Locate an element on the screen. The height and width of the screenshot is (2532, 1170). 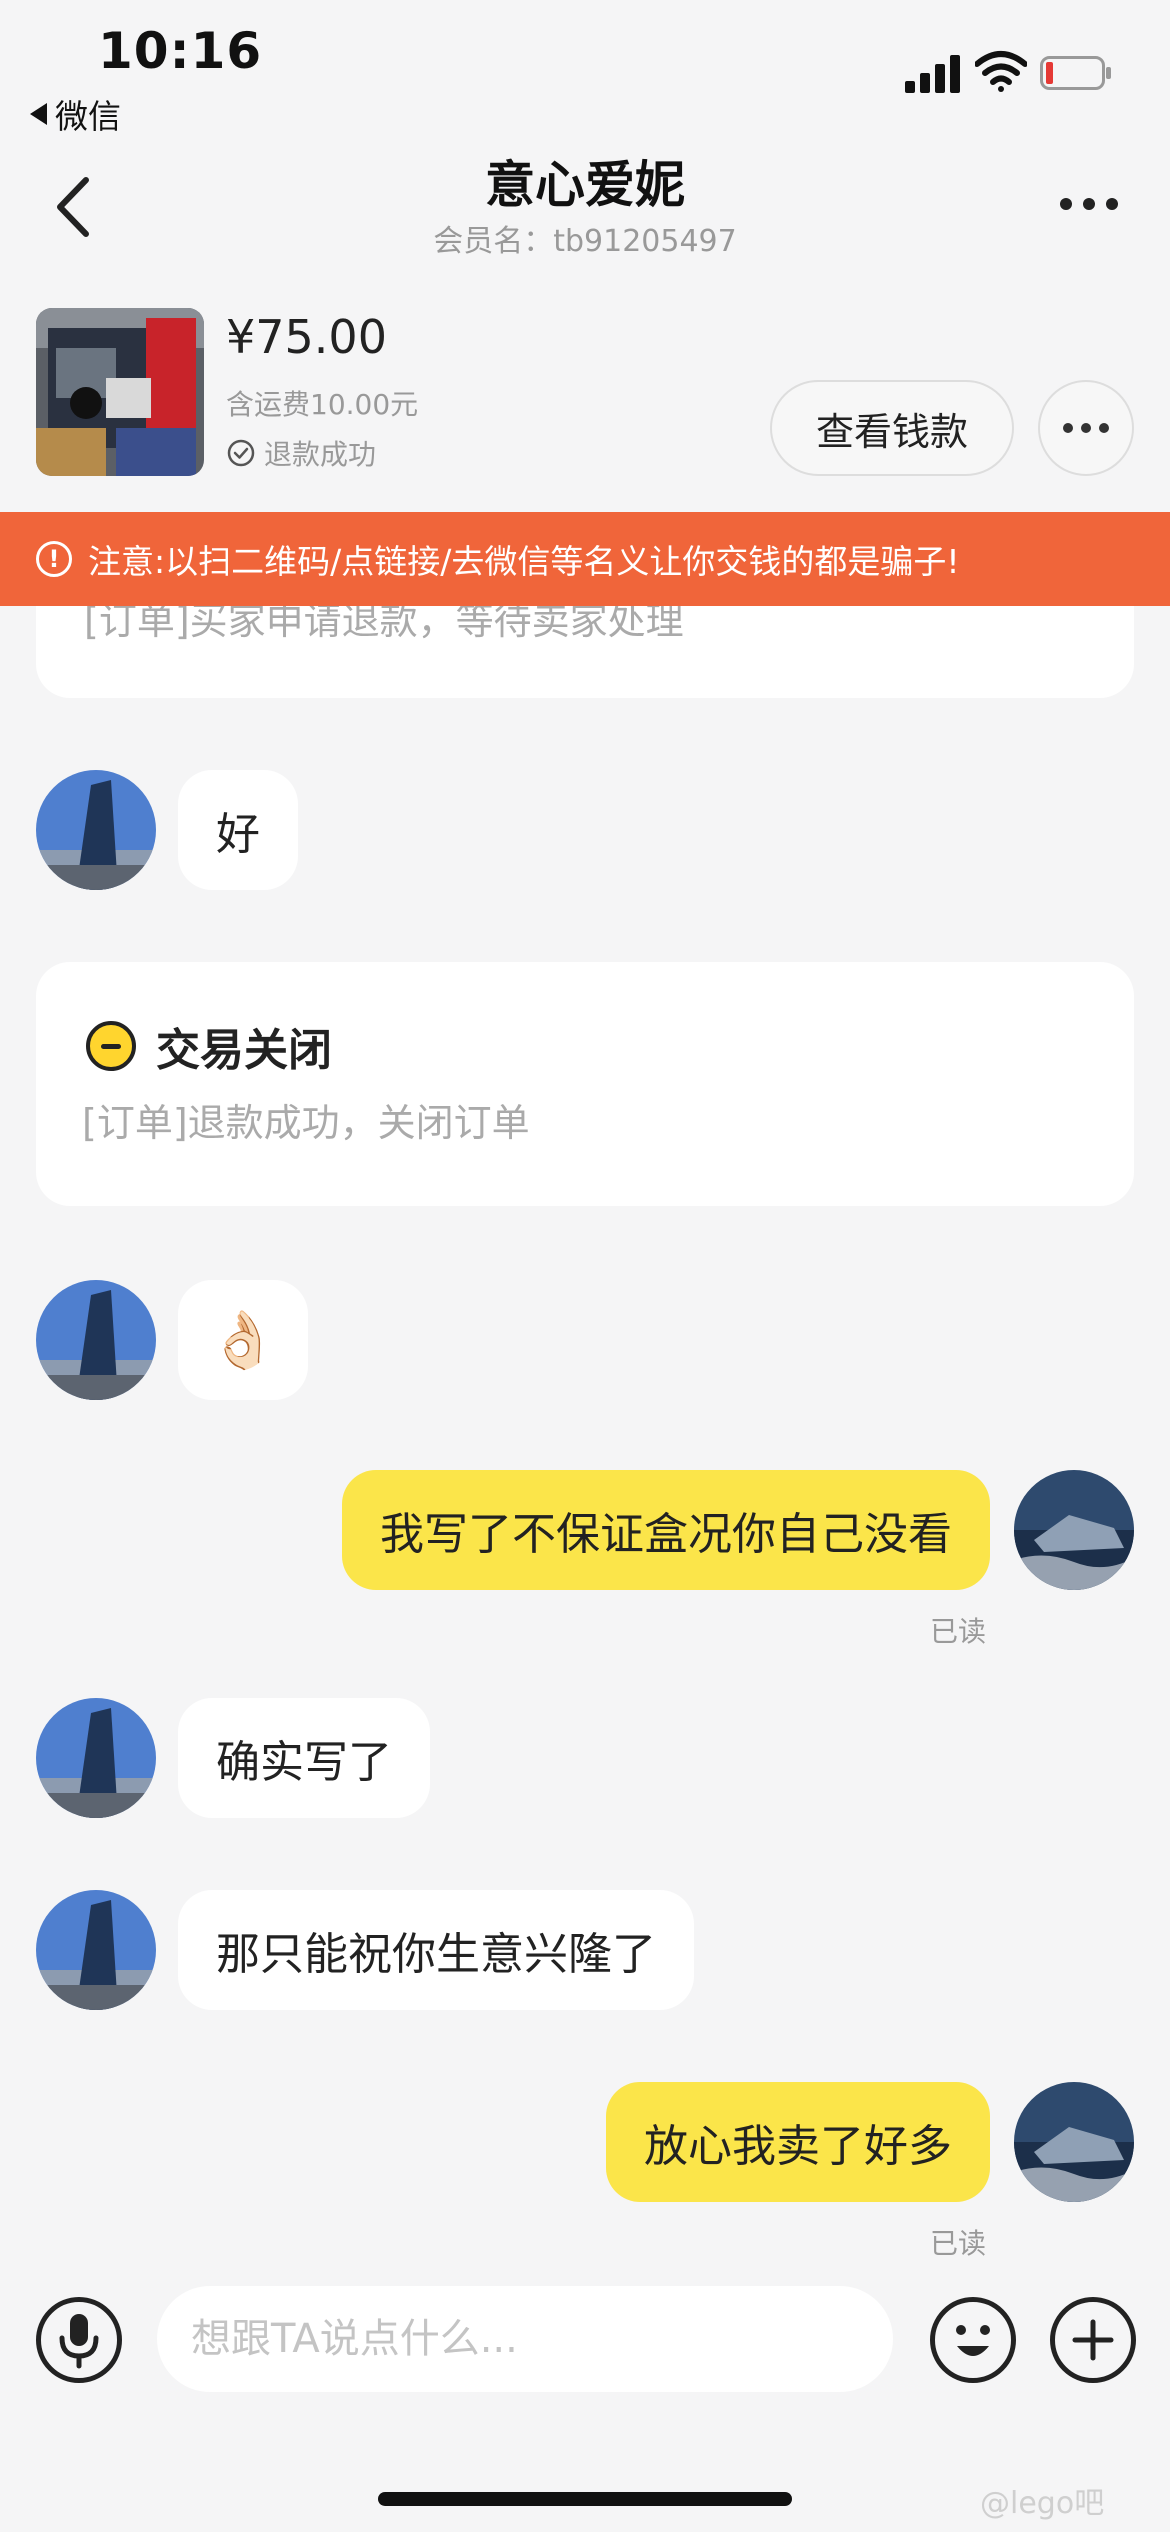
trade-closed-detail: [订单]退款成功，关闭订单 is located at coordinates (306, 1123).